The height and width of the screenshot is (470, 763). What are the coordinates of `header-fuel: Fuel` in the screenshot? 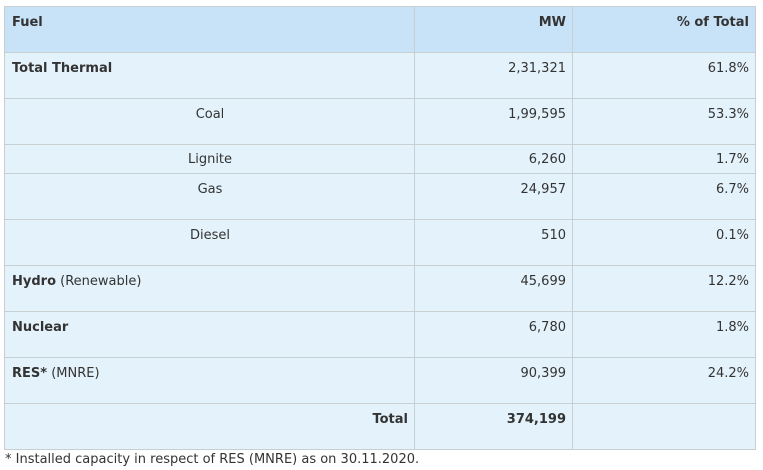 It's located at (209, 29).